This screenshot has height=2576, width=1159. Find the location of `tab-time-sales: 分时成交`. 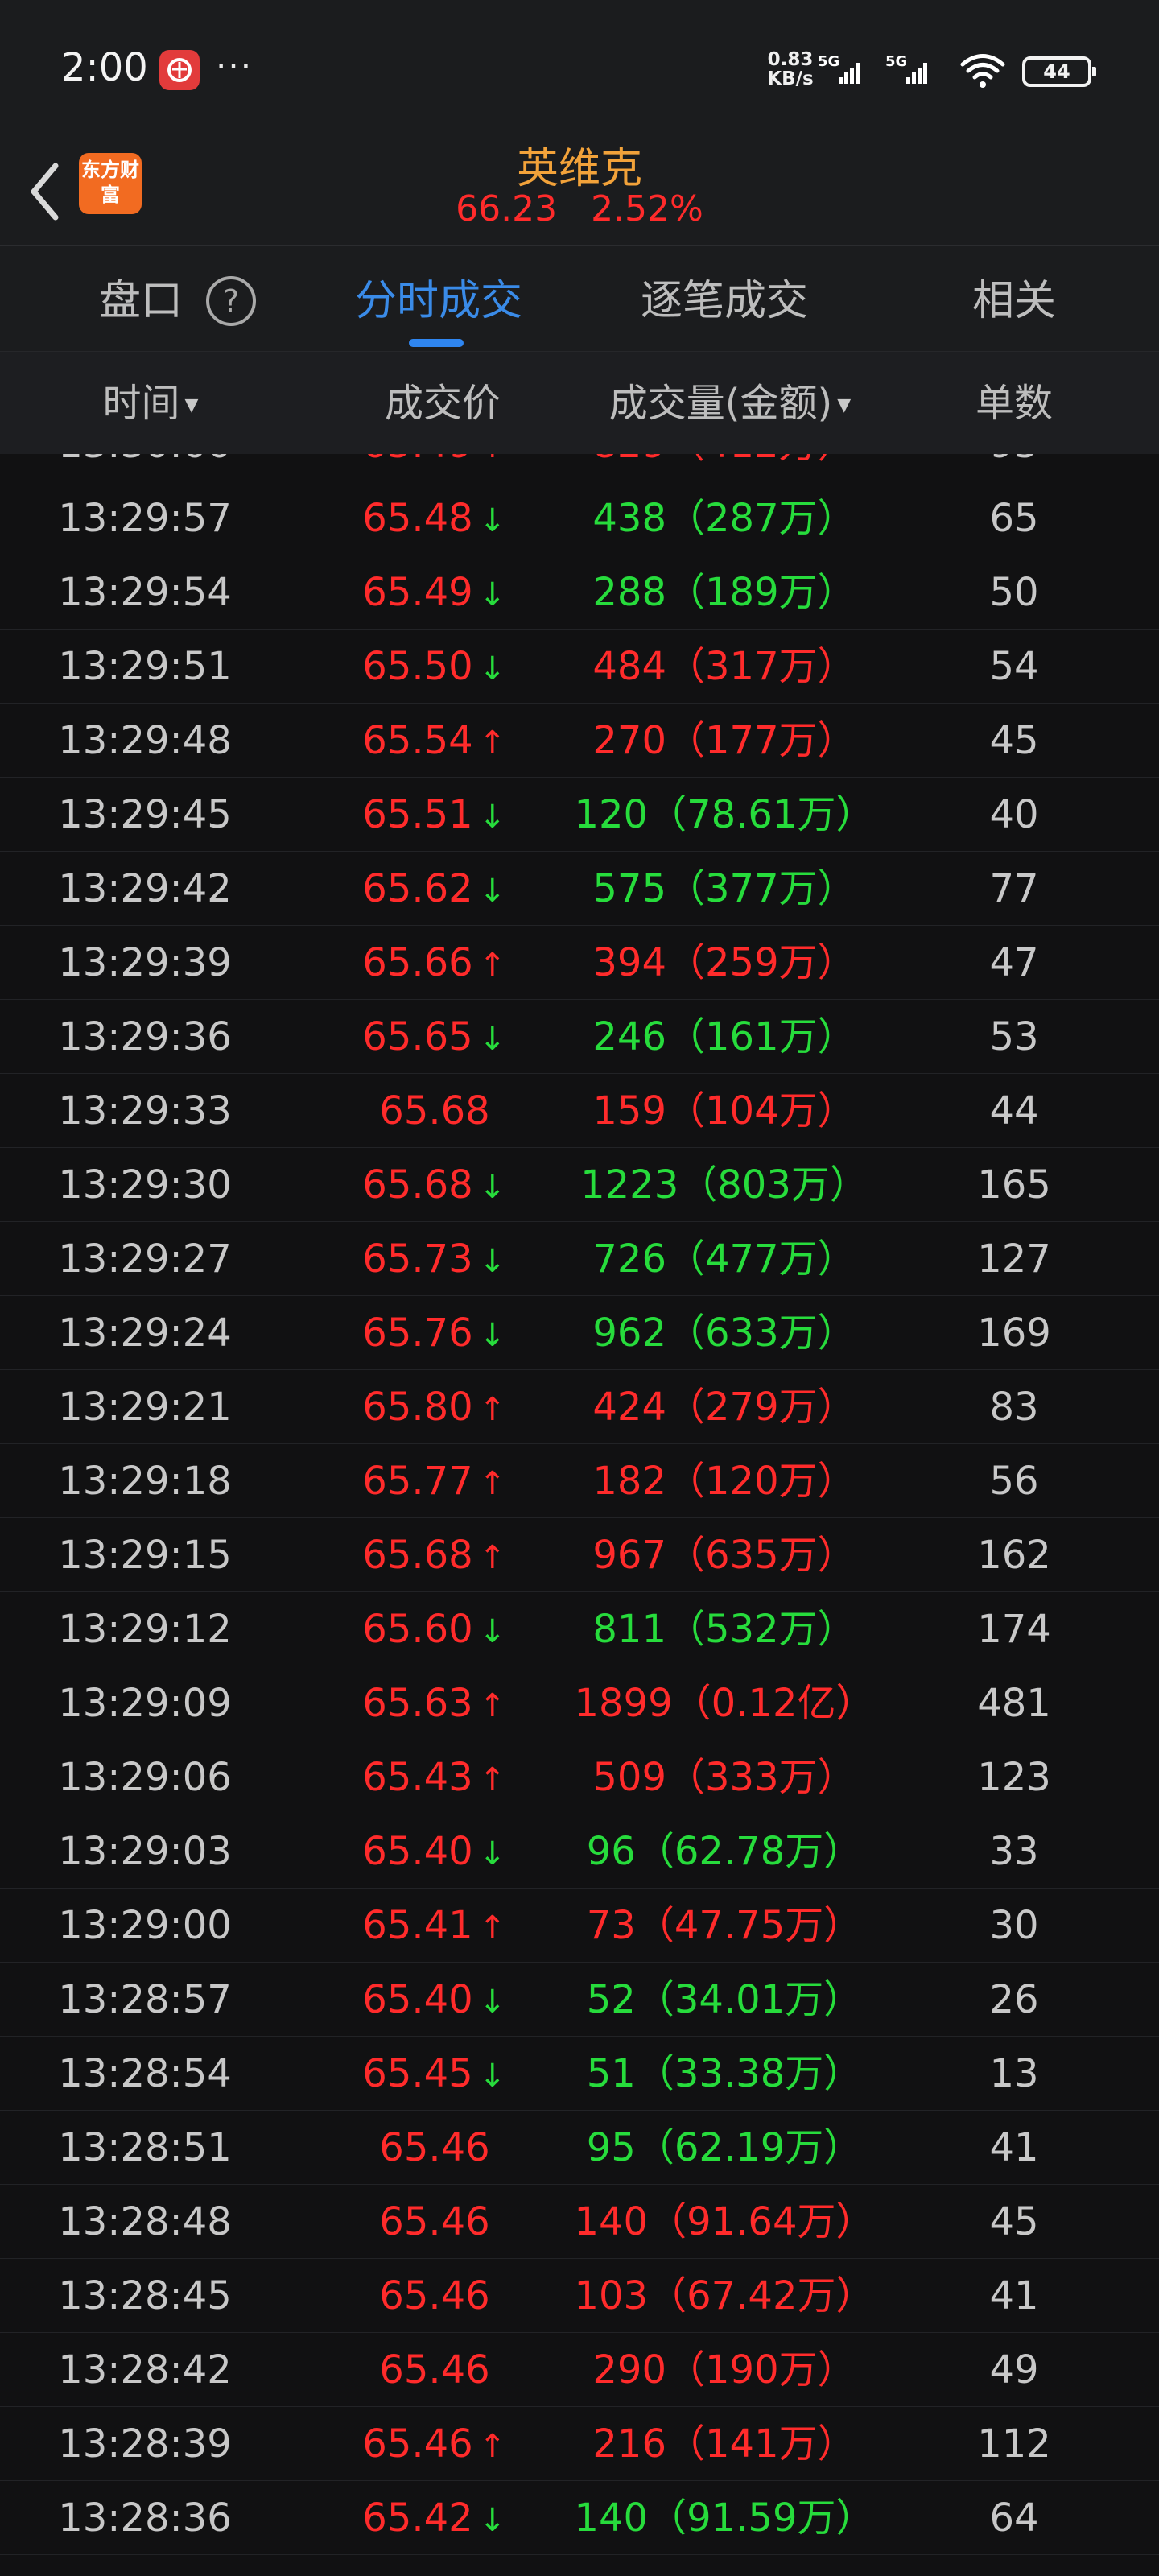

tab-time-sales: 分时成交 is located at coordinates (439, 301).